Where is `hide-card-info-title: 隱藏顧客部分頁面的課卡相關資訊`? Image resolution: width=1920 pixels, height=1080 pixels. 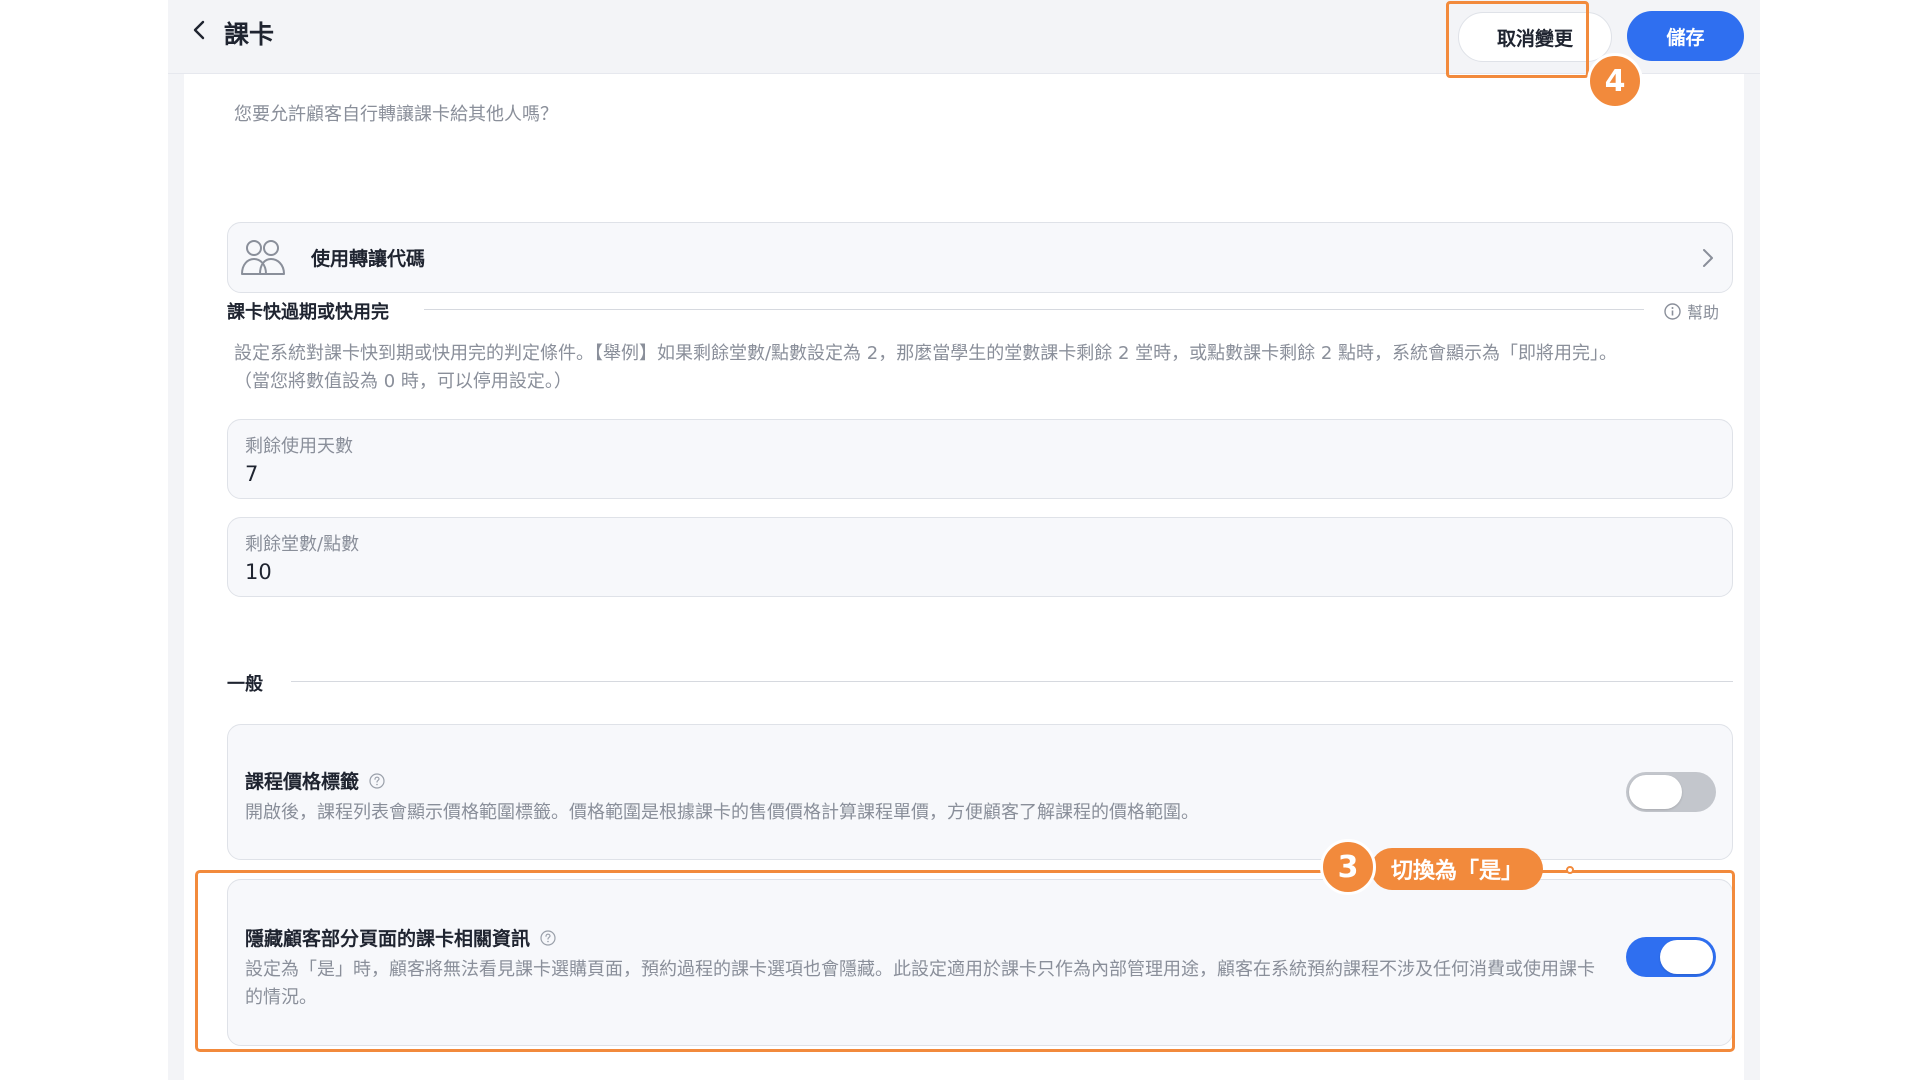
hide-card-info-title: 隱藏顧客部分頁面的課卡相關資訊 is located at coordinates (400, 937).